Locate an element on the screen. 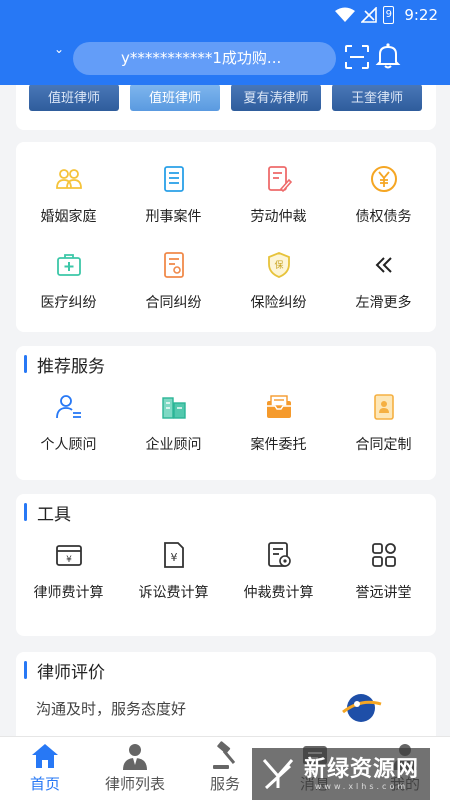 This screenshot has width=450, height=800. litigation-fee-icon: ¥ is located at coordinates (173, 555).